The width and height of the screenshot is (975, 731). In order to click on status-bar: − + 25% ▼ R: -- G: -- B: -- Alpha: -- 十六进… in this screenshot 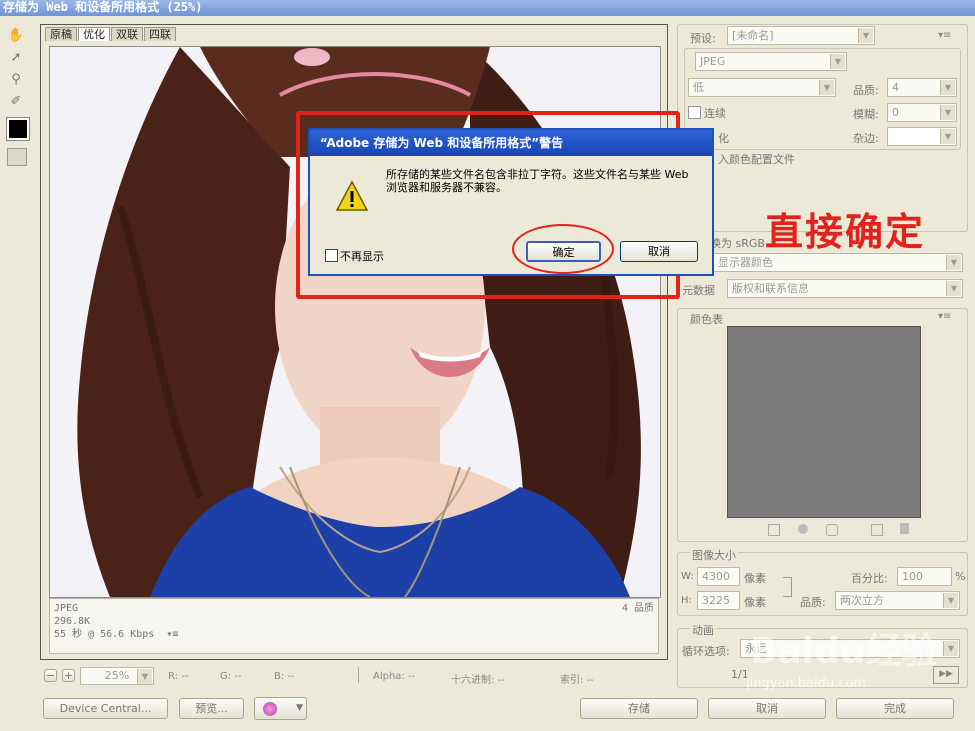, I will do `click(355, 676)`.